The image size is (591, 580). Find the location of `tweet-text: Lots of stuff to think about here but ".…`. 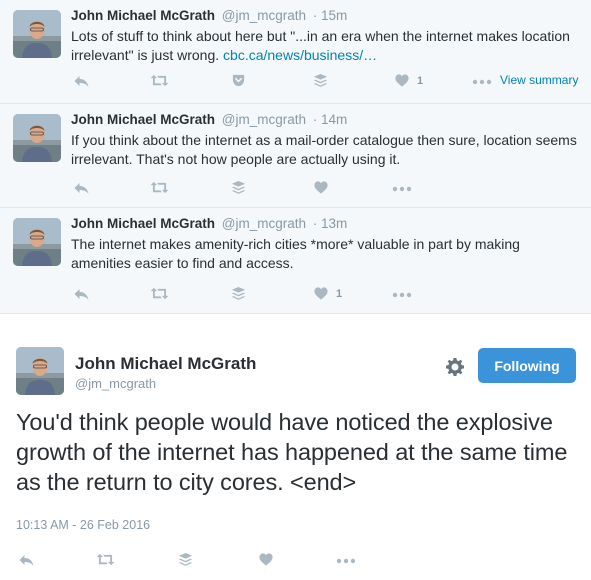

tweet-text: Lots of stuff to think about here but ".… is located at coordinates (326, 46).